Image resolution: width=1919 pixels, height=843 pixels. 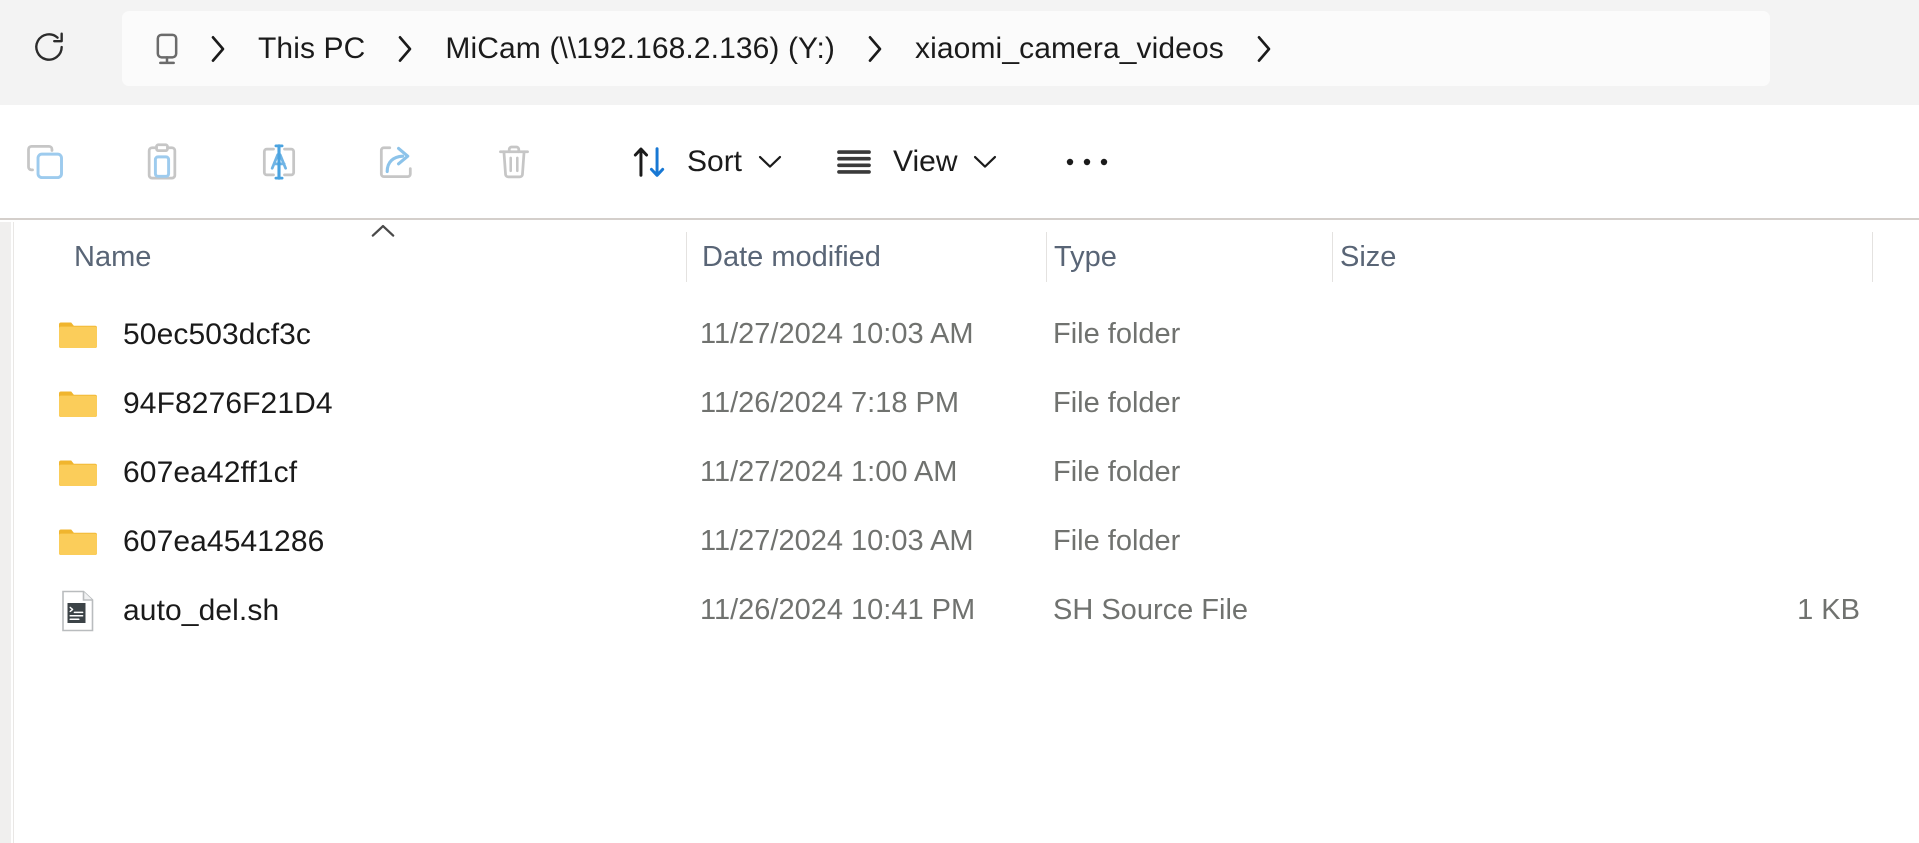 I want to click on delete-icon, so click(x=514, y=162).